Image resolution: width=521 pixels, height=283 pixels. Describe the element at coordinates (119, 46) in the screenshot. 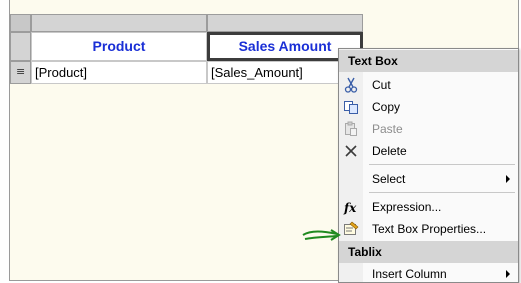

I see `header-cell-product: Product` at that location.